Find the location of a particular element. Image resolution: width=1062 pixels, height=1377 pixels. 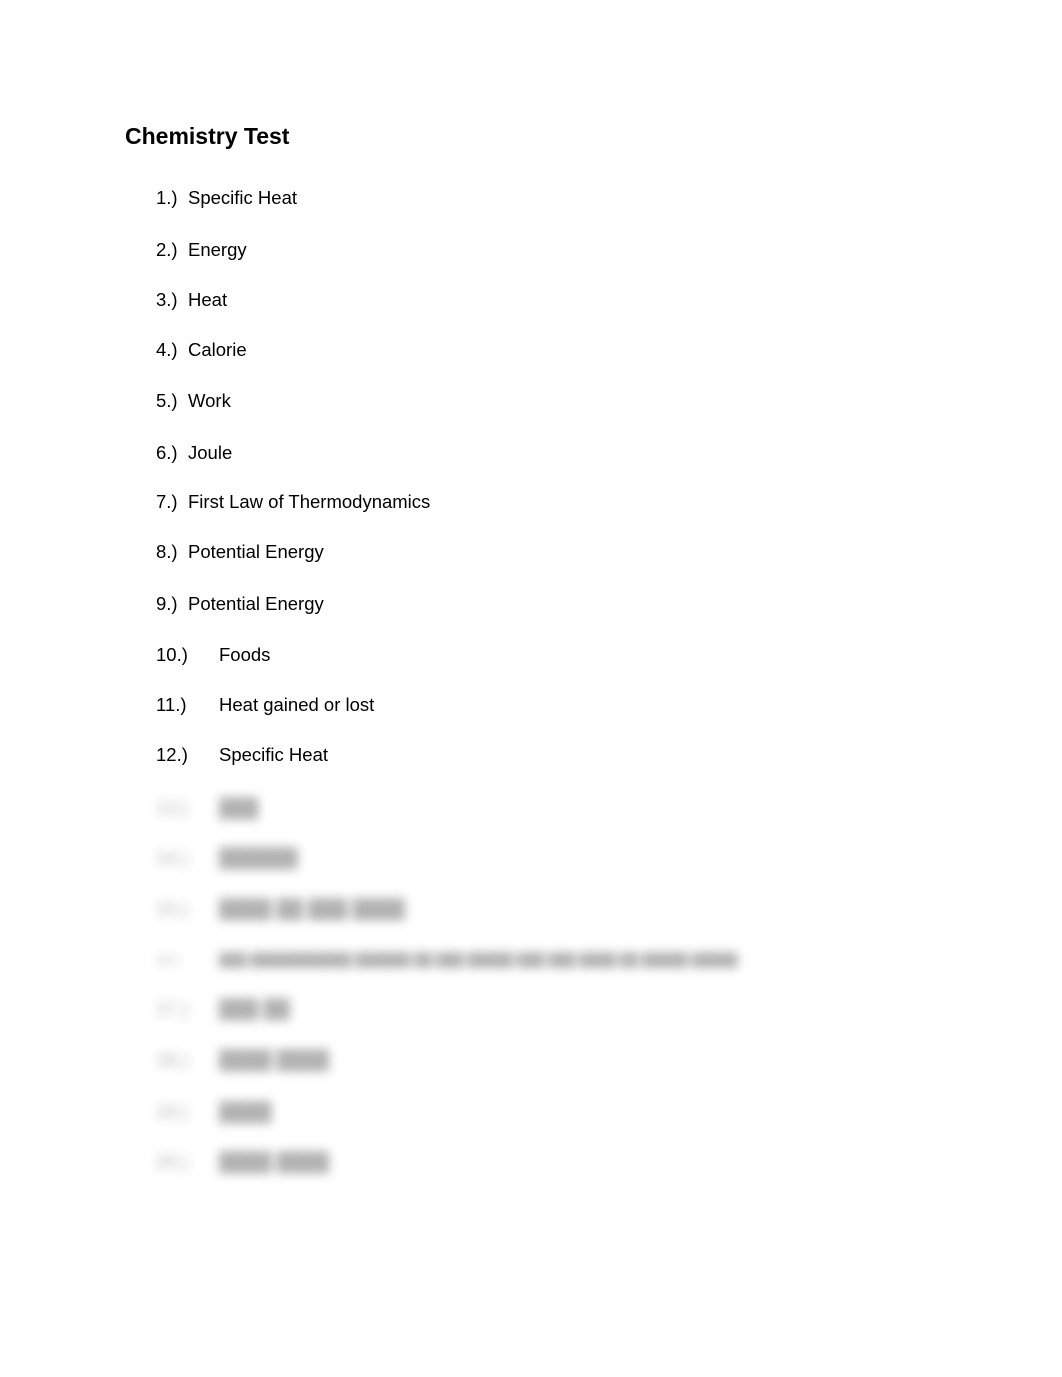

item-number: 14.) is located at coordinates (172, 857).